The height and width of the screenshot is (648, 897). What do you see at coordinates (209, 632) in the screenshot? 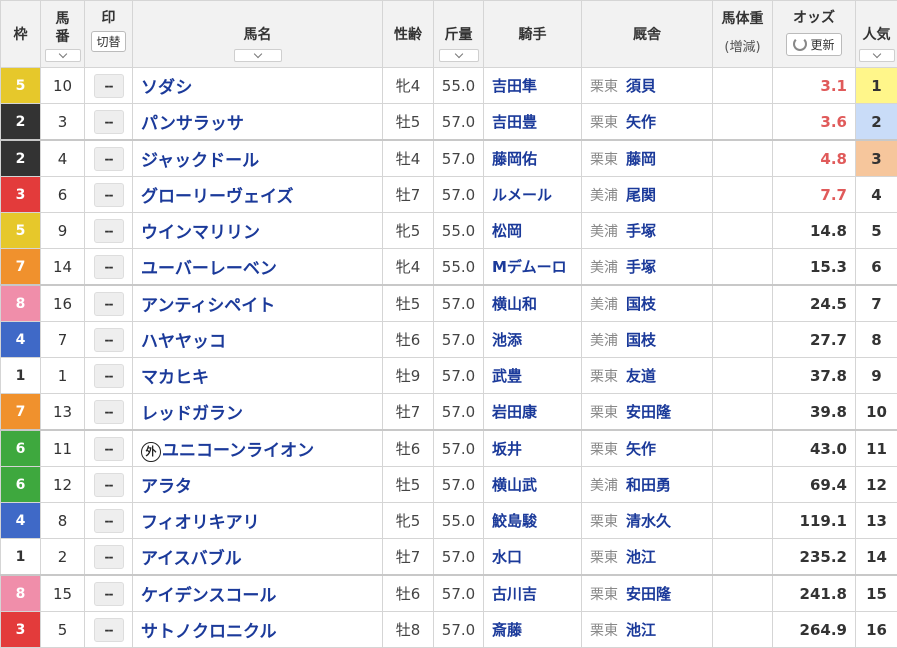
I see `horse-name-link: サトノクロニクル` at bounding box center [209, 632].